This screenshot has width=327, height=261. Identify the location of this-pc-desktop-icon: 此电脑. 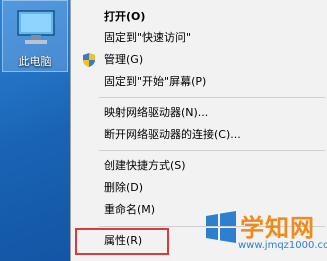
(35, 36).